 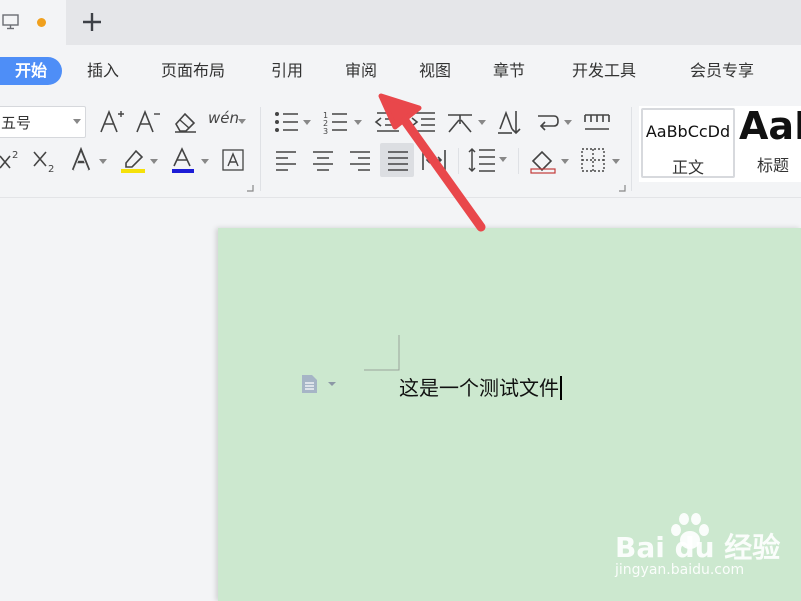 I want to click on menu-page-layout: 页面布局, so click(x=193, y=71).